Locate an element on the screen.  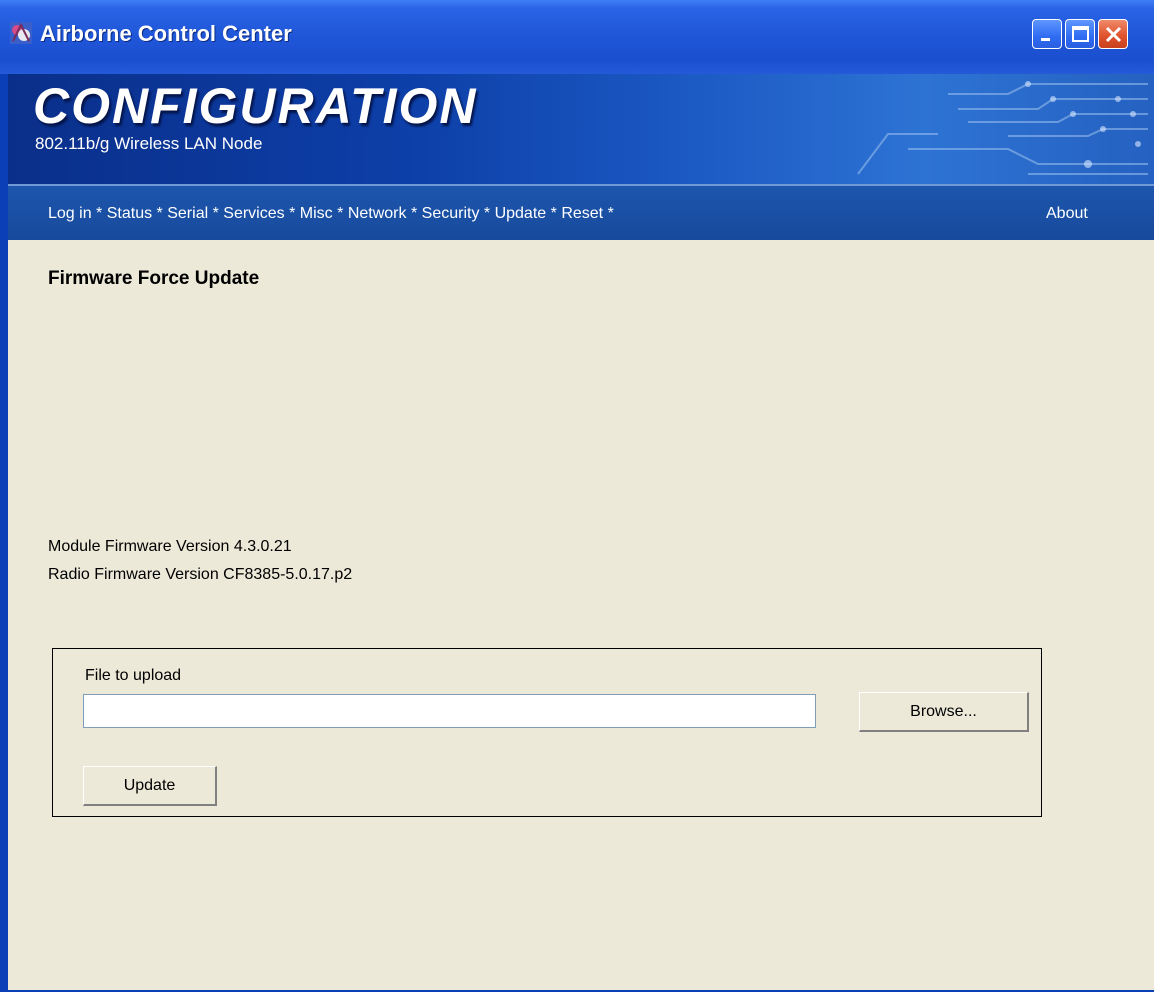
maximize-button is located at coordinates (1080, 34).